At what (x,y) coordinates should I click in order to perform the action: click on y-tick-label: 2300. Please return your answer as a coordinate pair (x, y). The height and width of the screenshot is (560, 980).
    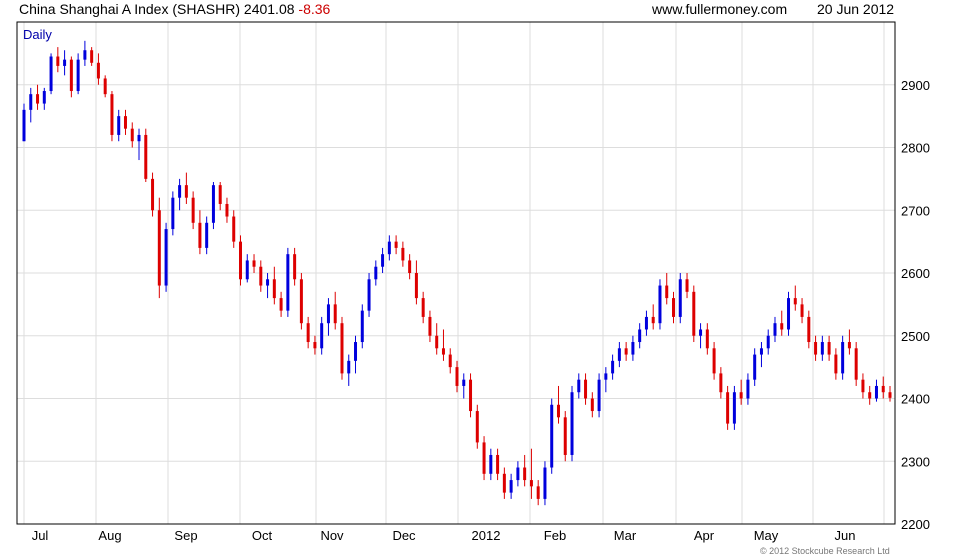
    Looking at the image, I should click on (915, 461).